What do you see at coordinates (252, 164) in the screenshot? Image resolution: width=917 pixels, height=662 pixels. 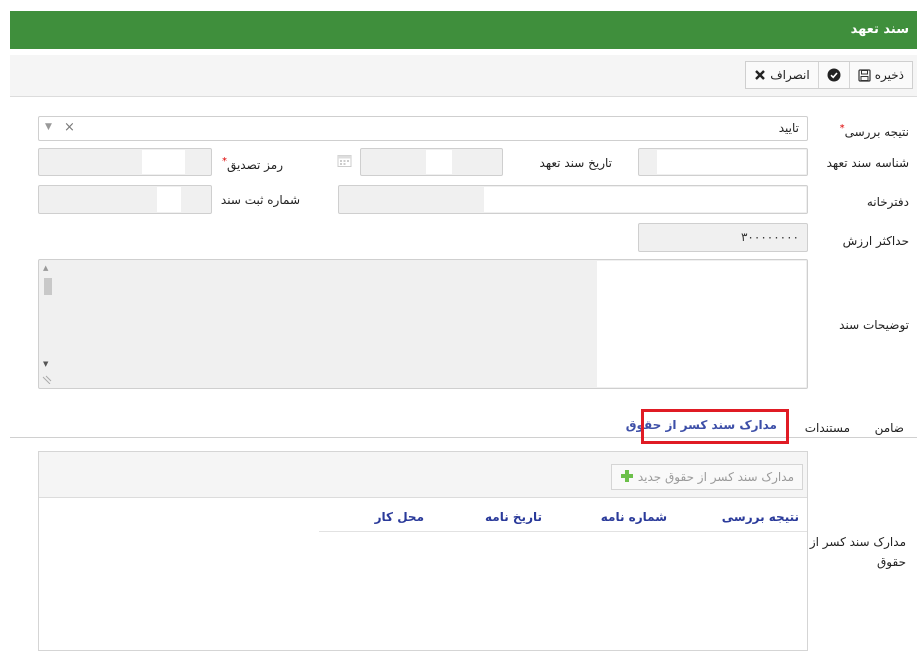 I see `verification-code-label: *رمز تصدیق` at bounding box center [252, 164].